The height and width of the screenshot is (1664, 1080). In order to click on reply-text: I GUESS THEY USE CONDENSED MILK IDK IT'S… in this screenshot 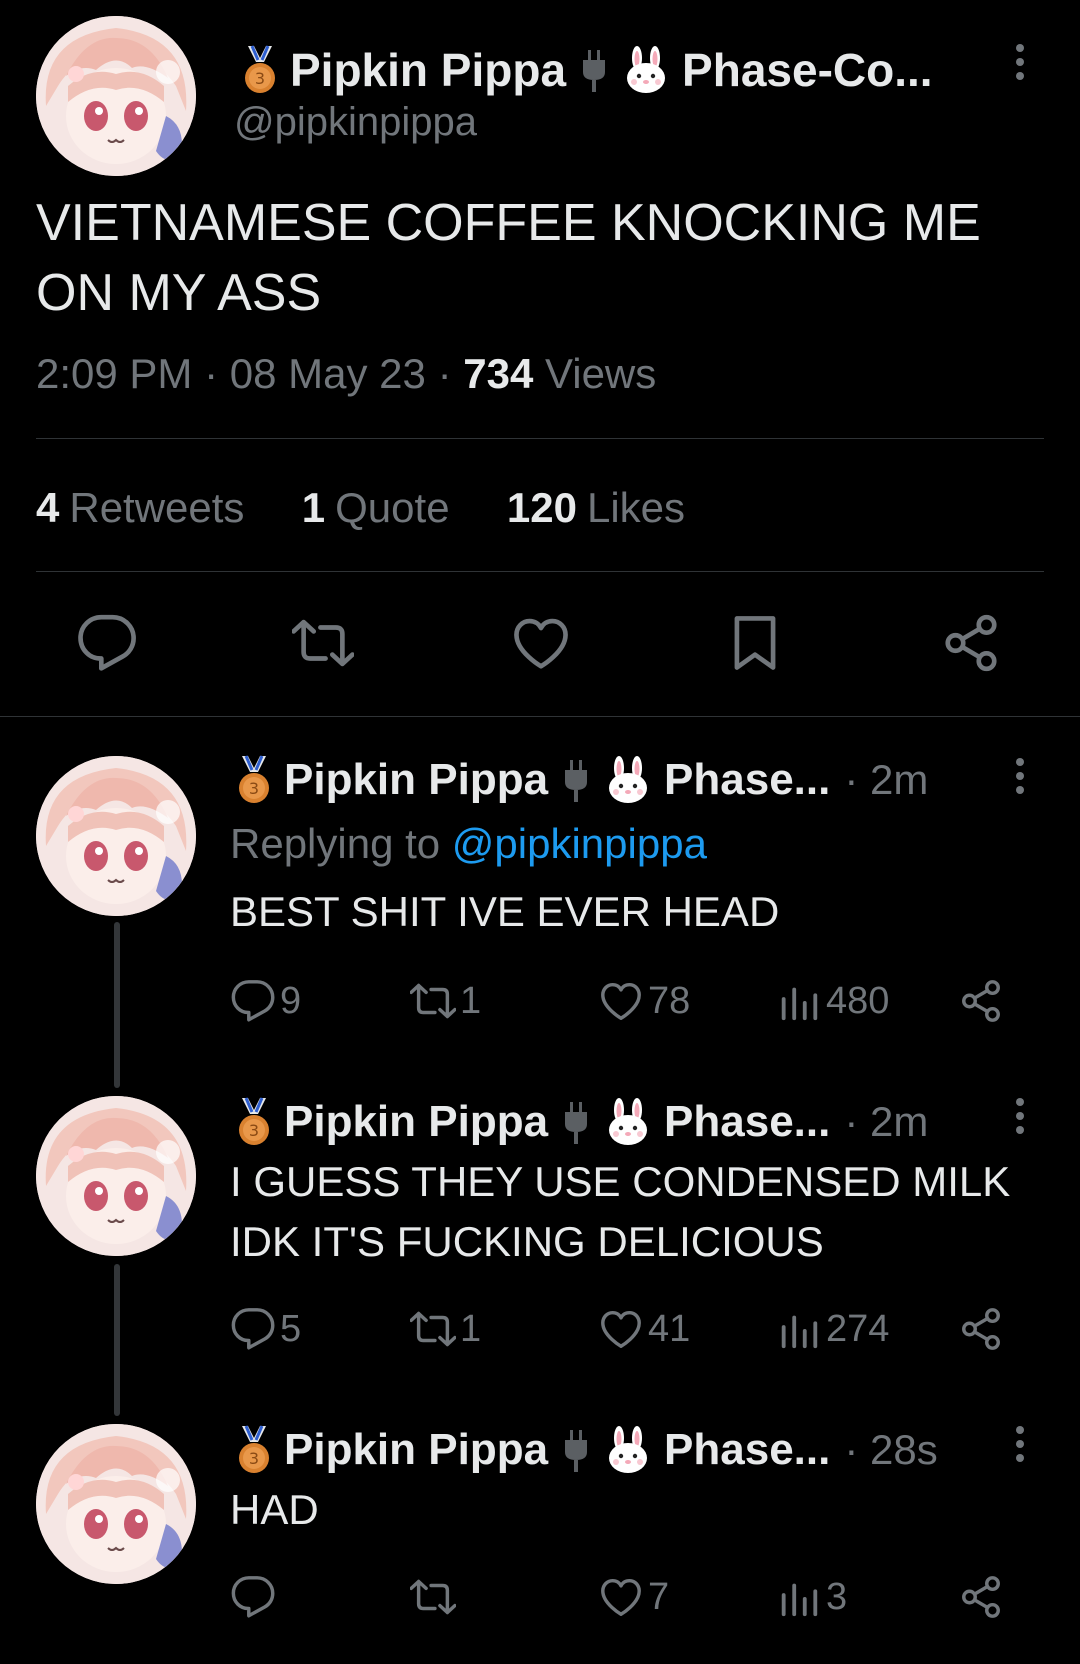, I will do `click(620, 1211)`.